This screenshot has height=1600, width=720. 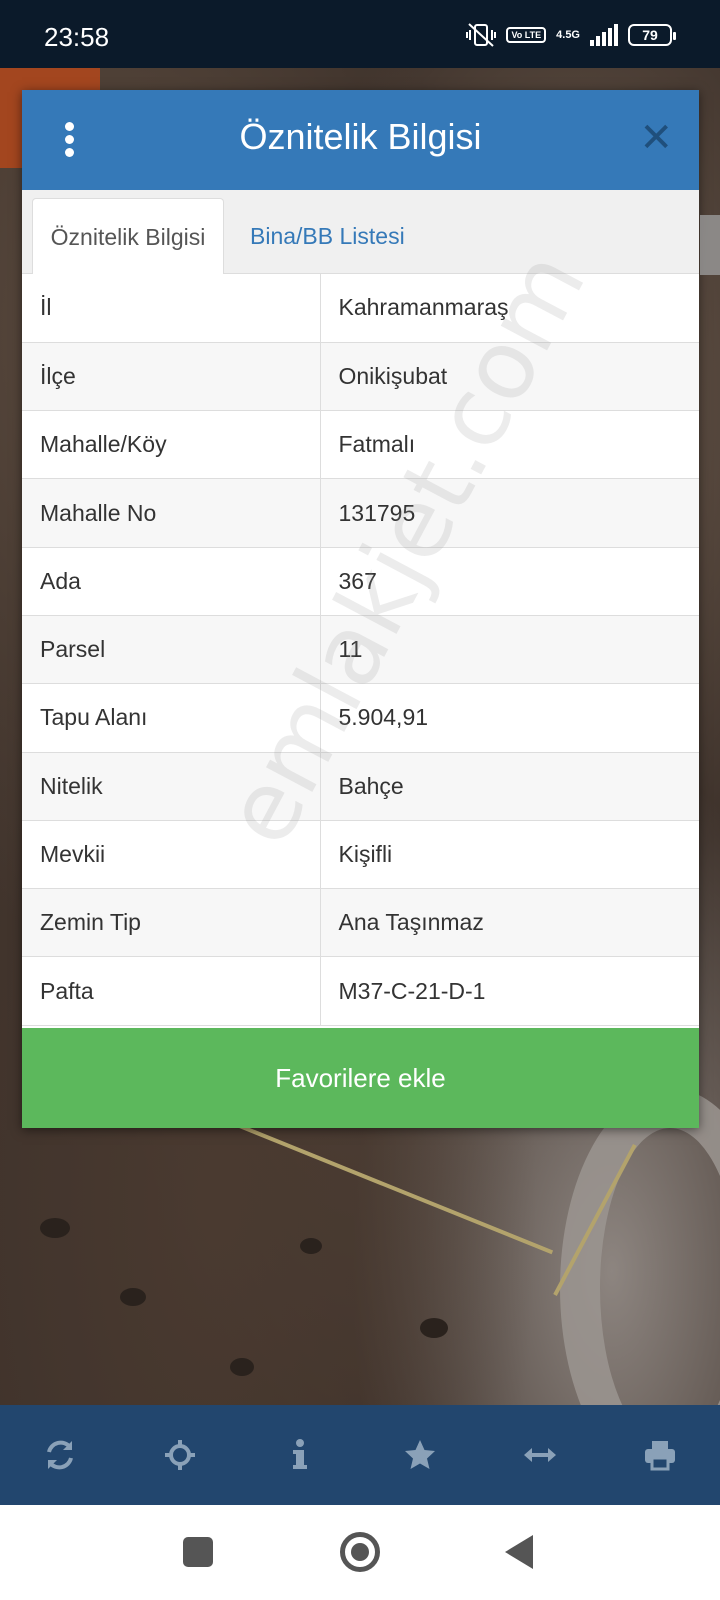 I want to click on tab-building-list: Bina/BB Listesi, so click(x=327, y=236).